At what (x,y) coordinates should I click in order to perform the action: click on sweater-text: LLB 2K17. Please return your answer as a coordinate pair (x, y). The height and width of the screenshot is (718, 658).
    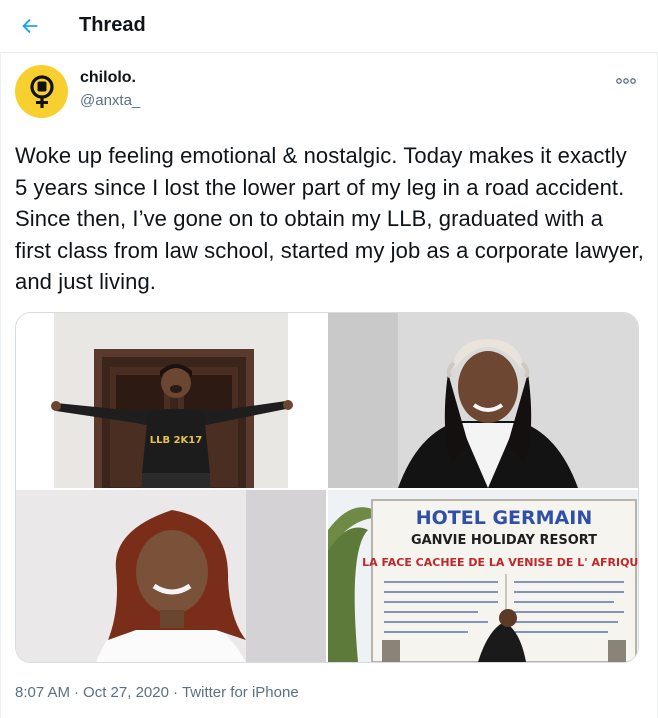
    Looking at the image, I should click on (176, 440).